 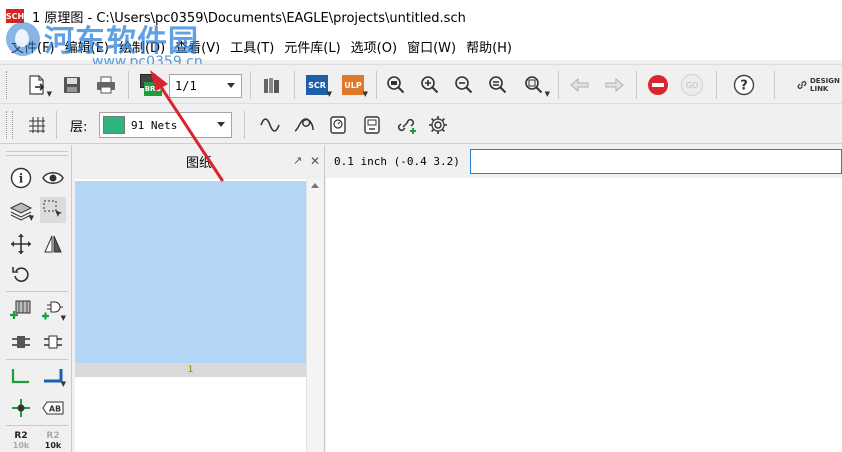 I want to click on menu-help: 帮助(H), so click(x=489, y=46).